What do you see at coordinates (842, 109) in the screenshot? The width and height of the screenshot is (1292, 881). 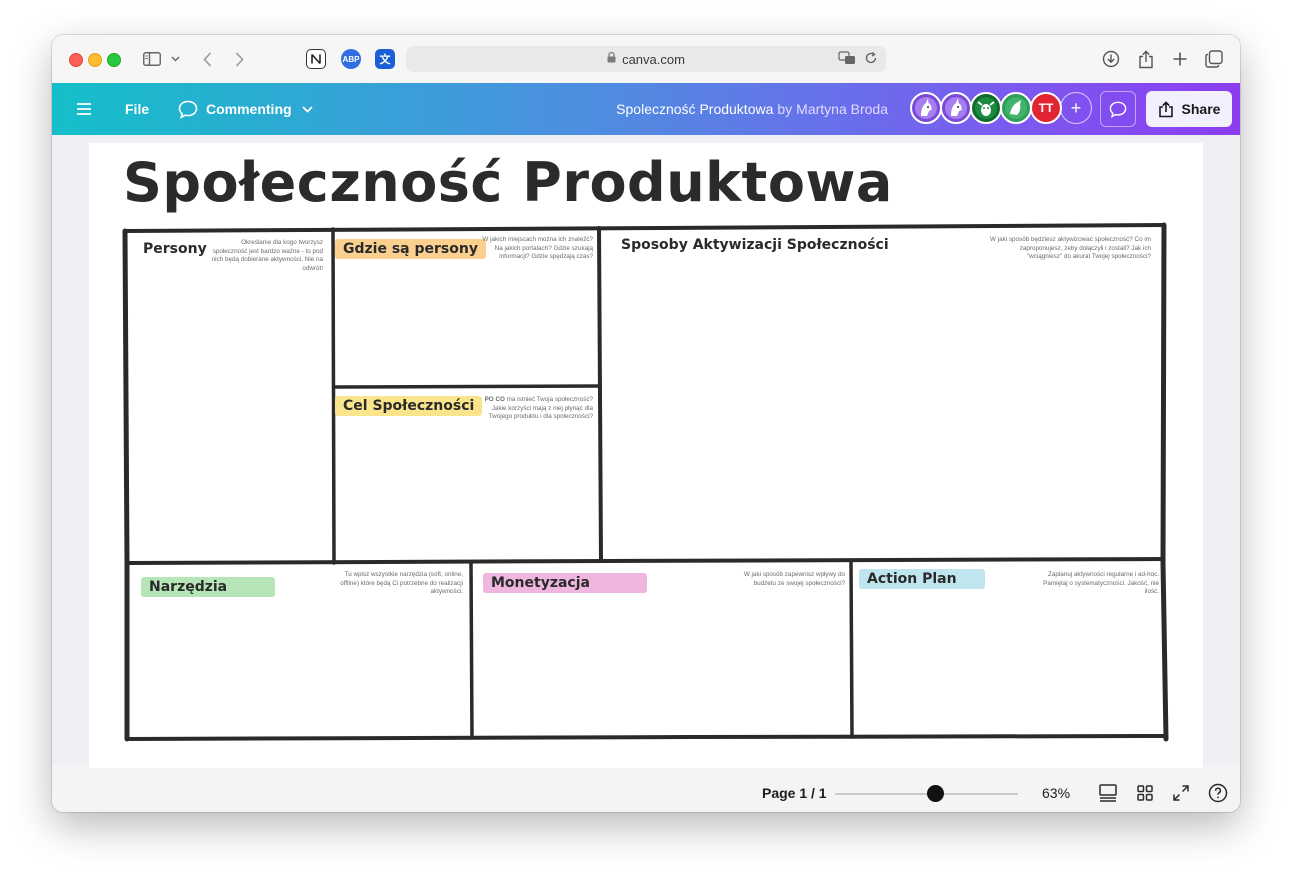 I see `doc-author: Martyna Broda` at bounding box center [842, 109].